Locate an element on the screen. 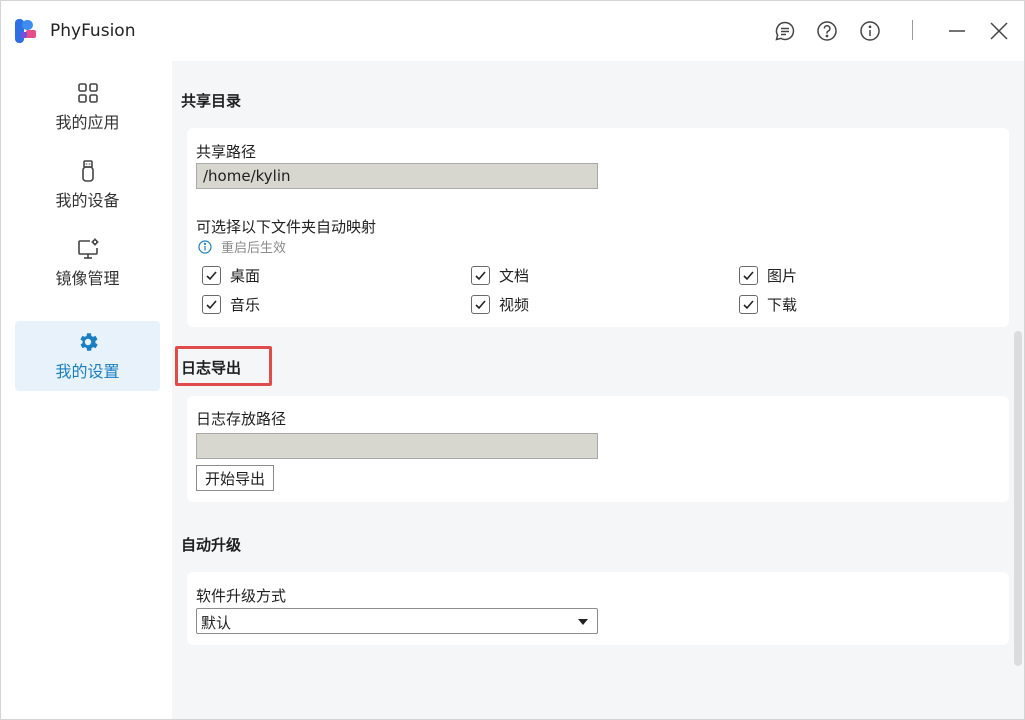 Image resolution: width=1025 pixels, height=720 pixels. checkbox-pictures: 图片 is located at coordinates (768, 275).